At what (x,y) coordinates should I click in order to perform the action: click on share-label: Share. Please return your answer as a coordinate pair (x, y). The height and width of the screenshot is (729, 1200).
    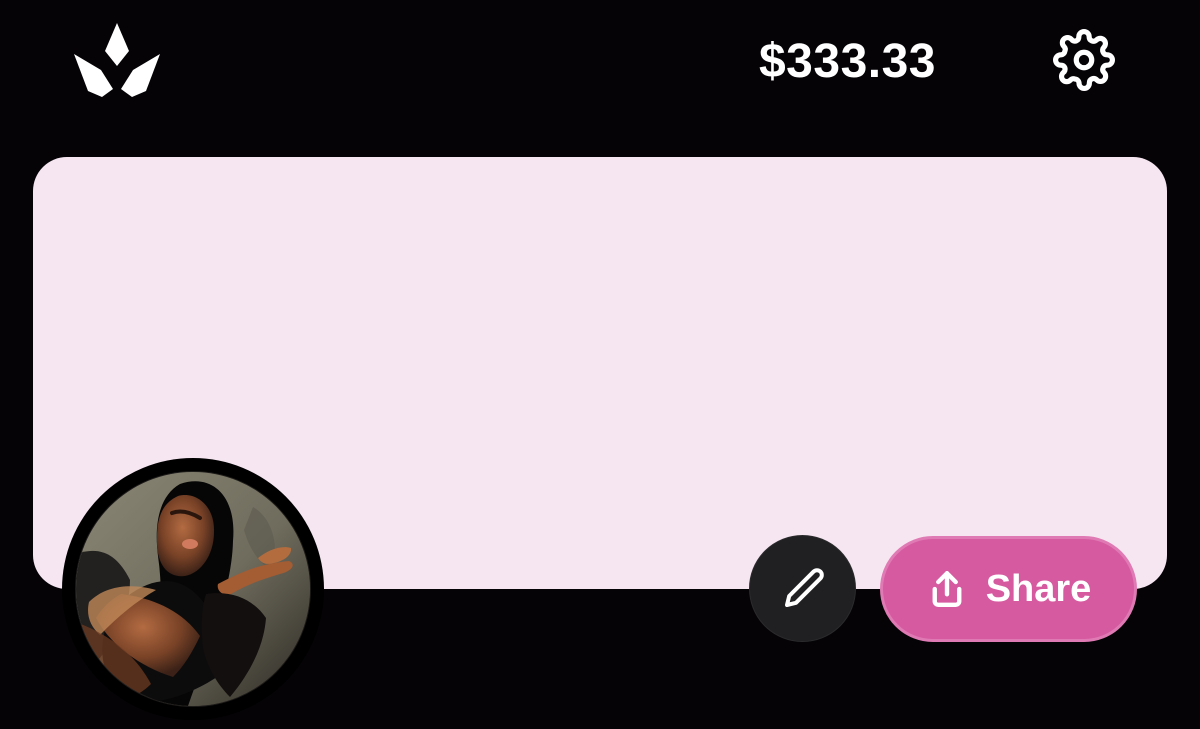
    Looking at the image, I should click on (1038, 589).